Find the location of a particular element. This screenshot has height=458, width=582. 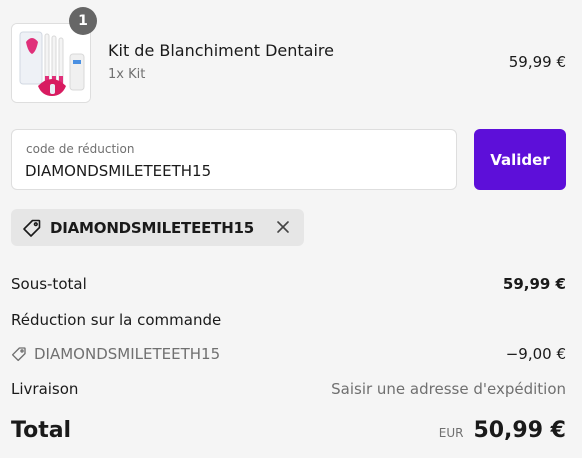

total-amount: 50,99 € is located at coordinates (519, 430).